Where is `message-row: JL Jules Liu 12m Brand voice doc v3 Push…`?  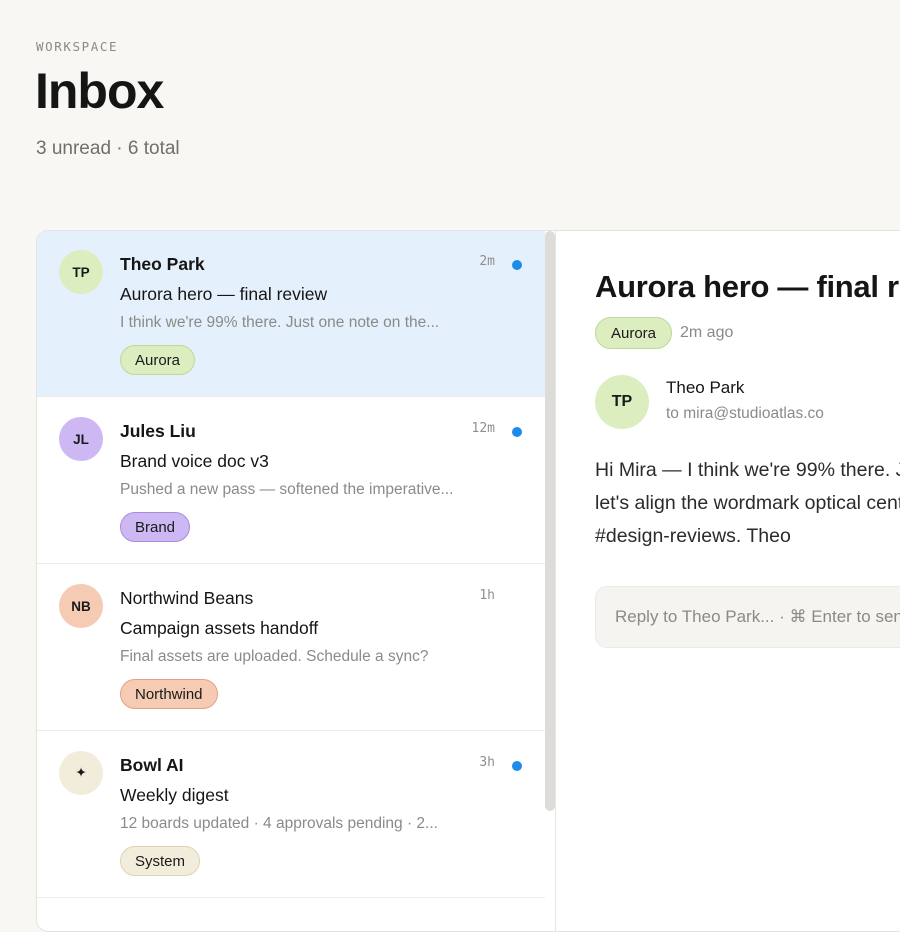 message-row: JL Jules Liu 12m Brand voice doc v3 Push… is located at coordinates (291, 481).